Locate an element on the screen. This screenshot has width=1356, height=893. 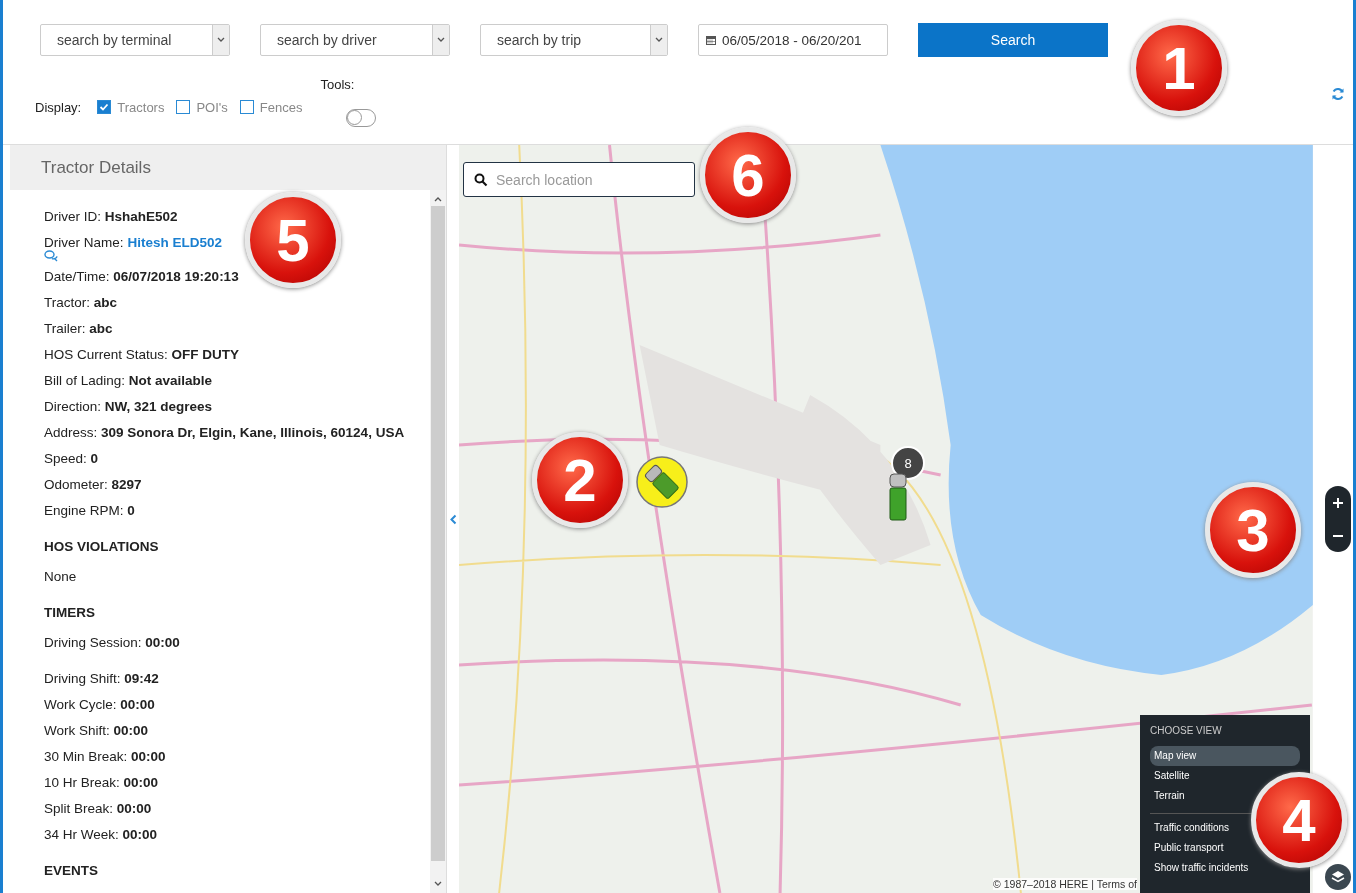
search-button: Search is located at coordinates (1013, 40).